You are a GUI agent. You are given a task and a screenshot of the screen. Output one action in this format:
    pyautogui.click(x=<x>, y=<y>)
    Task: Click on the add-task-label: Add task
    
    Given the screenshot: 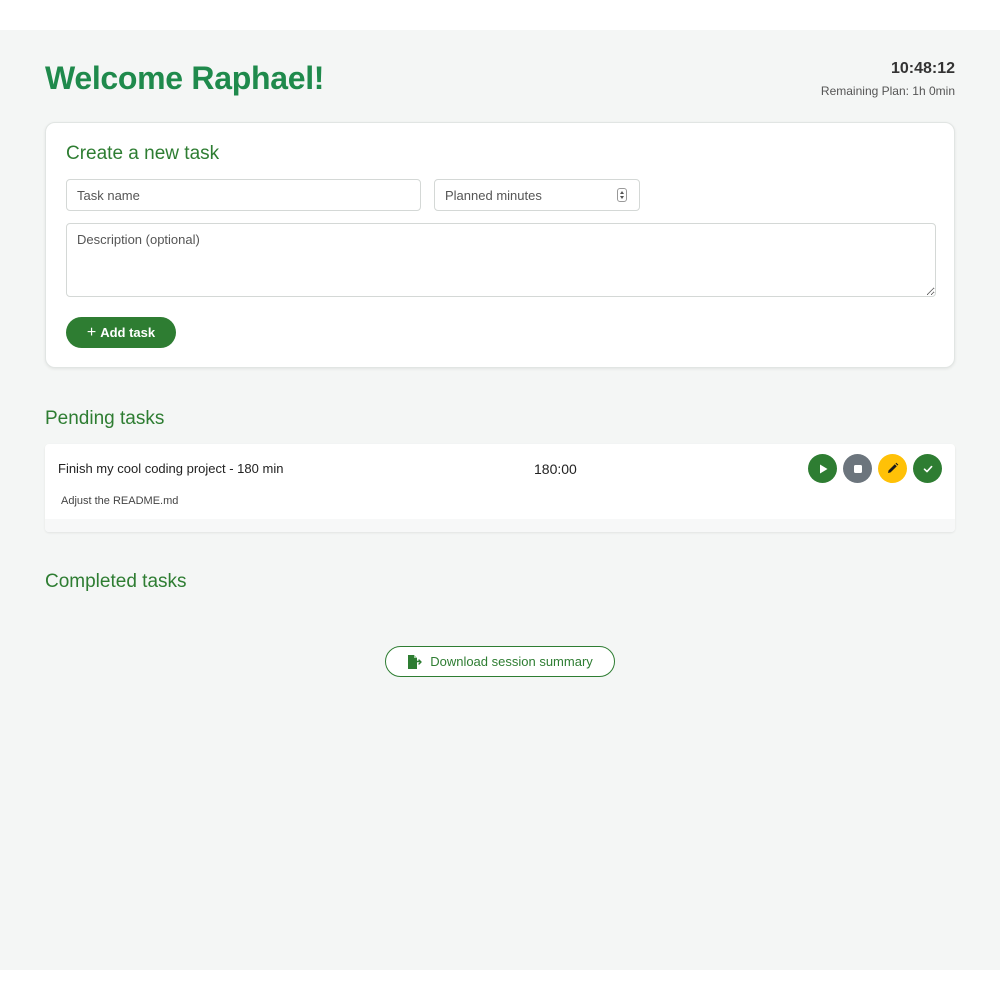 What is the action you would take?
    pyautogui.click(x=128, y=332)
    